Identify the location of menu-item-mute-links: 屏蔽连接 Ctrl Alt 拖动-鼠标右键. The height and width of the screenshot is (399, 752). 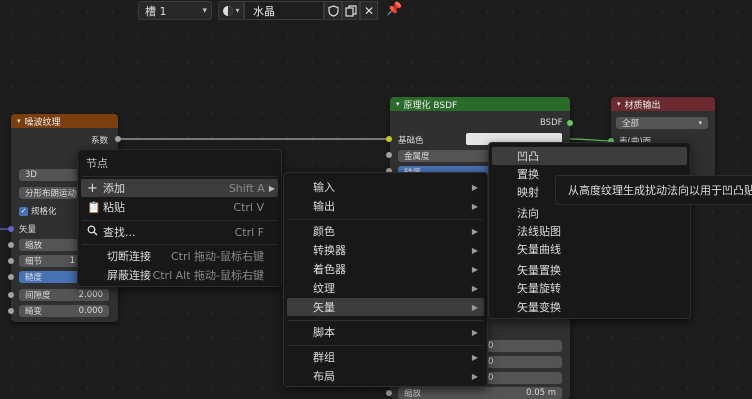
(179, 275).